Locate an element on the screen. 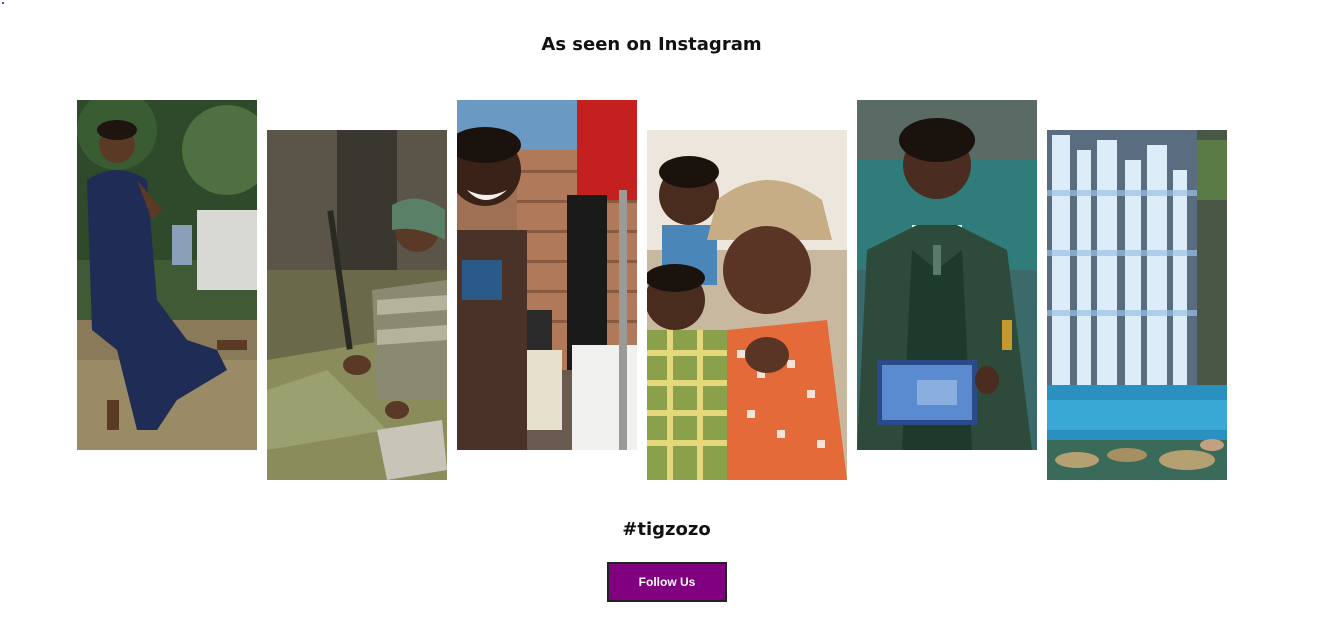 The width and height of the screenshot is (1319, 618). smiling-boy-at-water-tap-photo is located at coordinates (547, 275).